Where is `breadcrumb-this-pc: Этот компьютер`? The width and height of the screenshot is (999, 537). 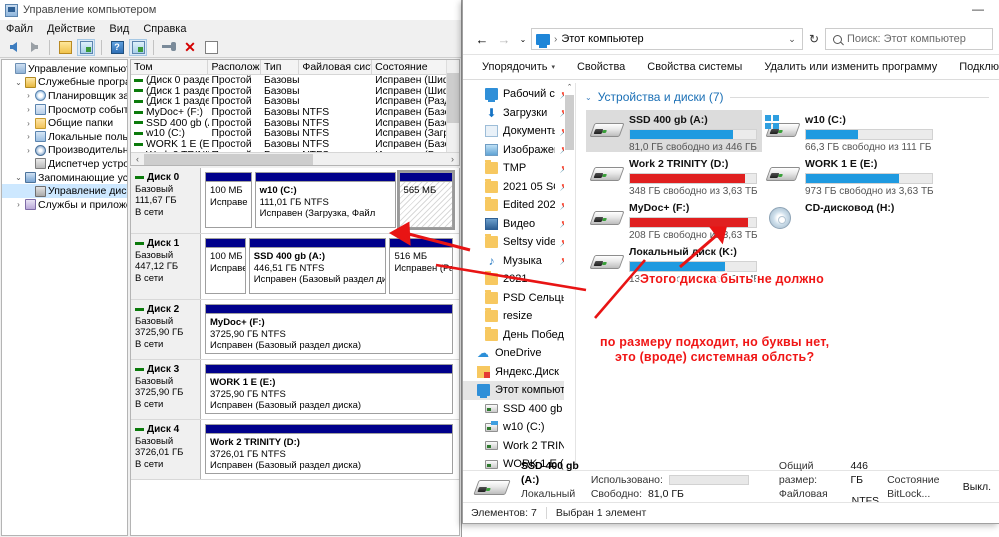 breadcrumb-this-pc: Этот компьютер is located at coordinates (602, 39).